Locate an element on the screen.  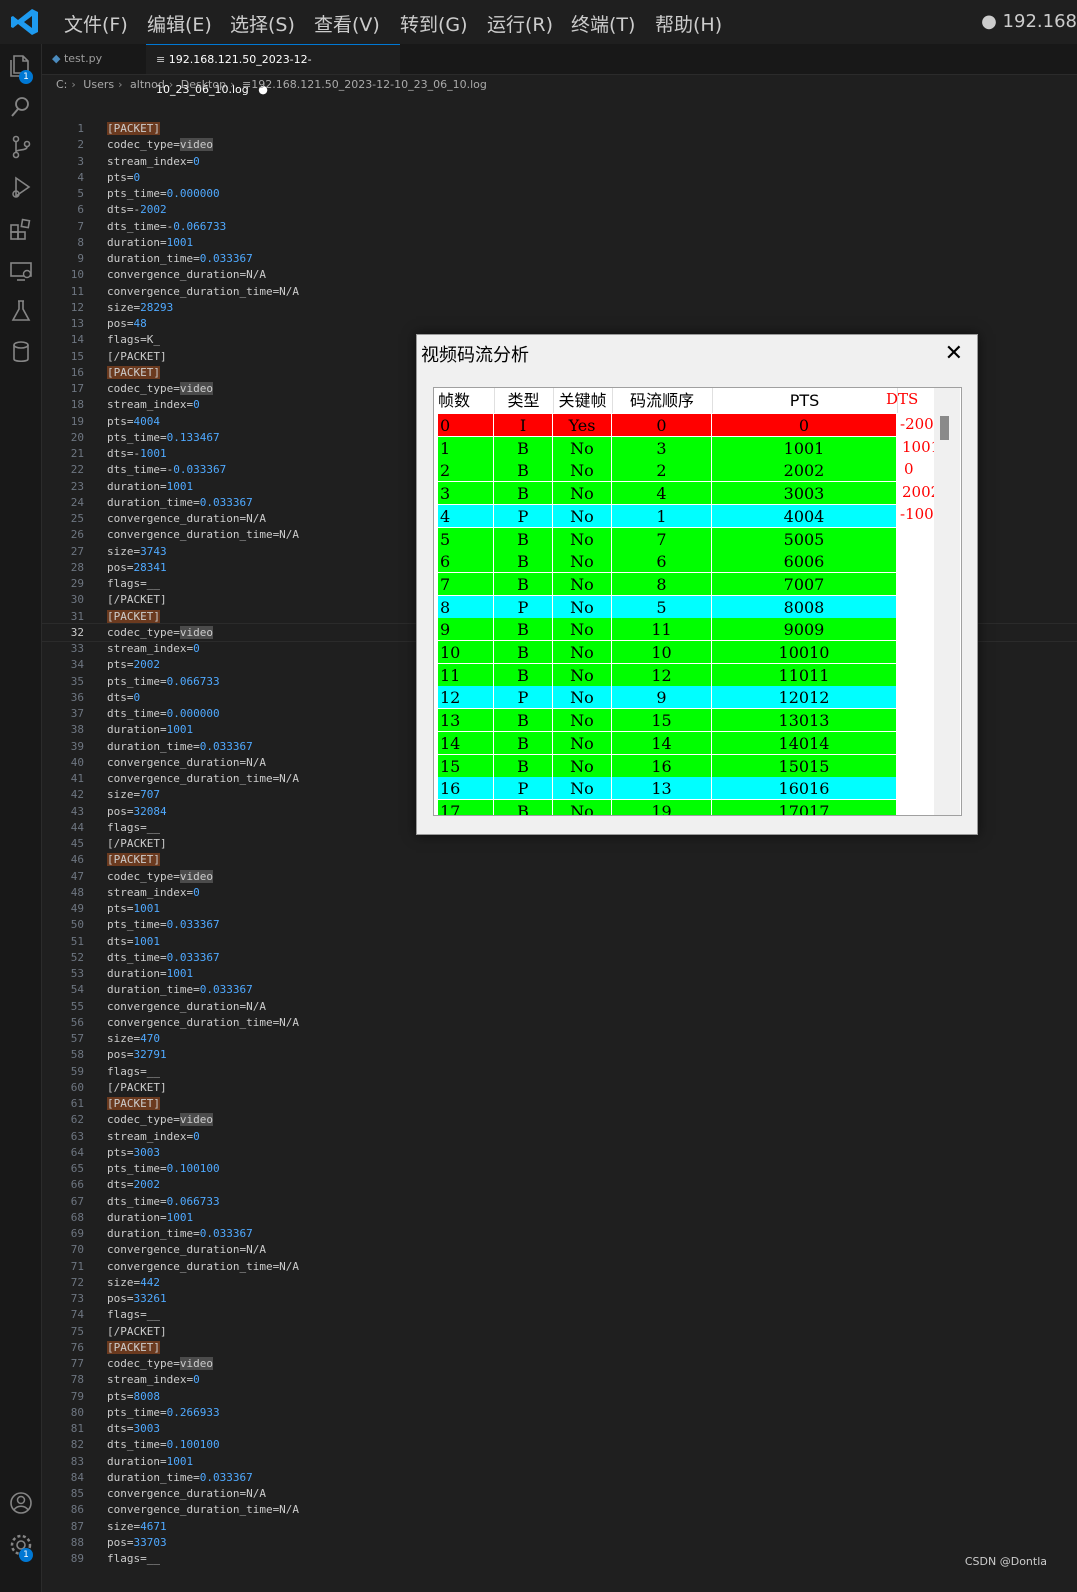
breadcrumb-item: 192.168.121.50_2023-12-10_23_06_10.log is located at coordinates (369, 85).